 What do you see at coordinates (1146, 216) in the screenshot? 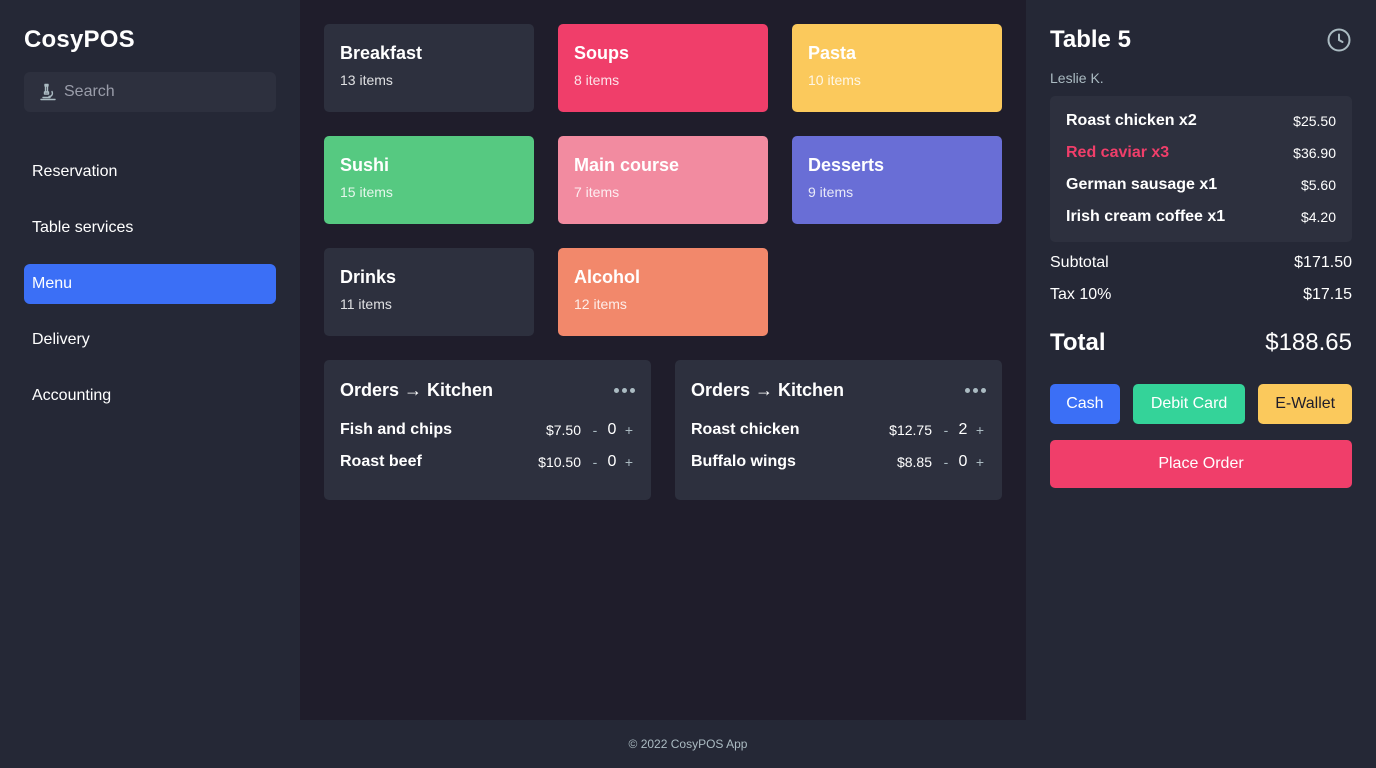
I see `bill-item-name: Irish cream coffee x1` at bounding box center [1146, 216].